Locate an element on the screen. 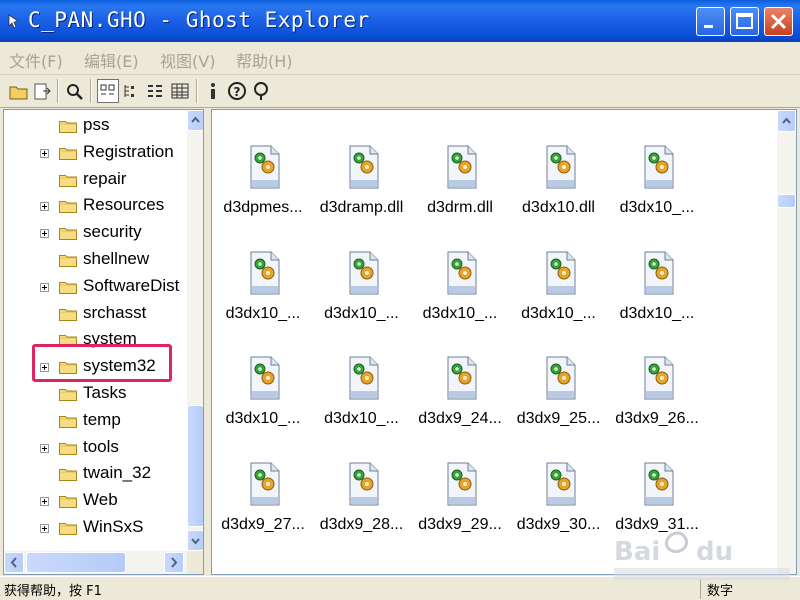 The width and height of the screenshot is (800, 600). view-button is located at coordinates (75, 91).